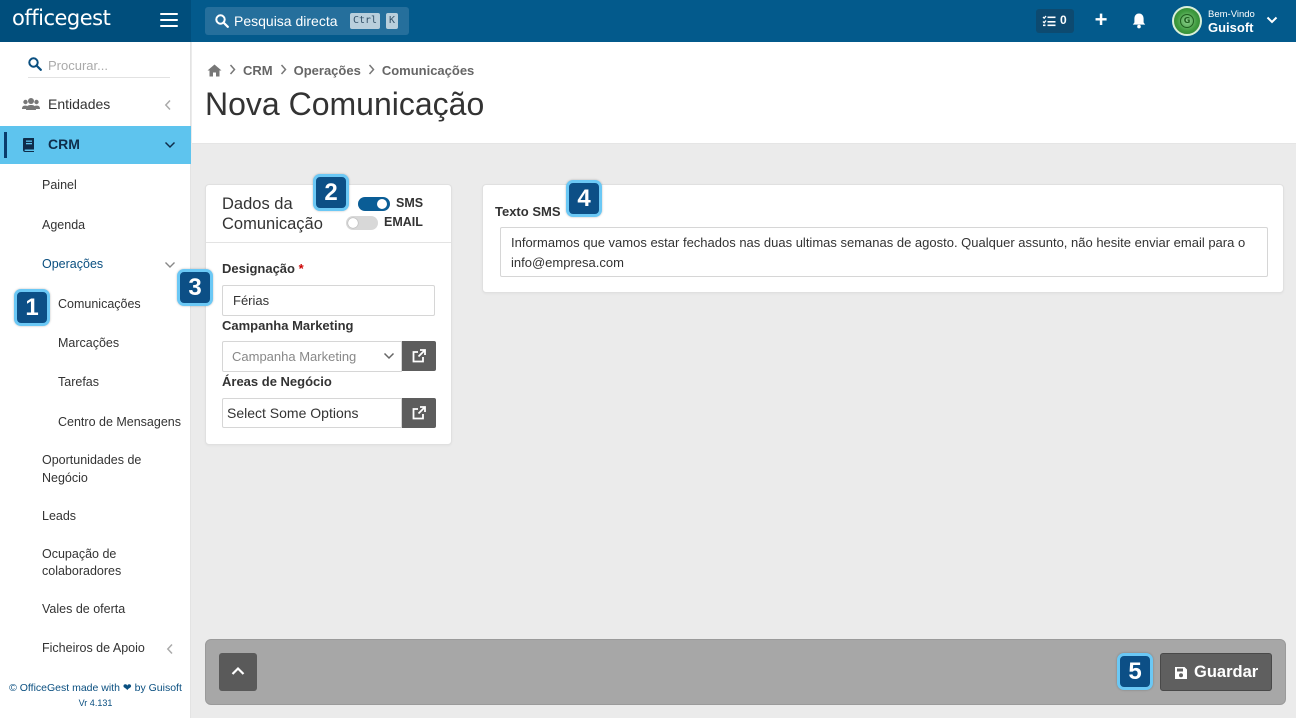  I want to click on email-toggle-label: EMAIL, so click(403, 222).